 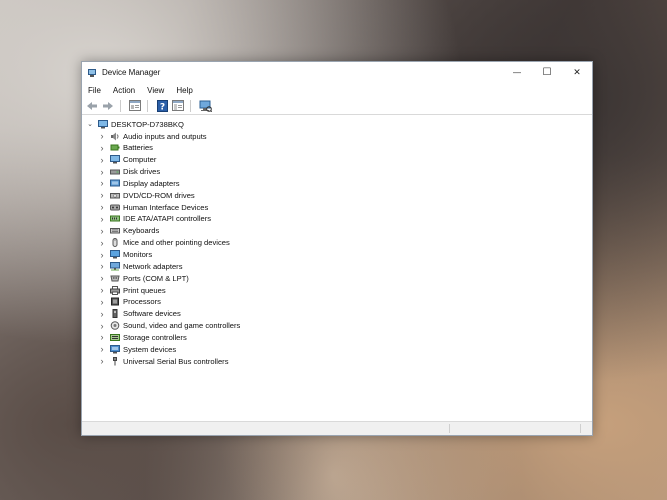 I want to click on port-icon, so click(x=115, y=278).